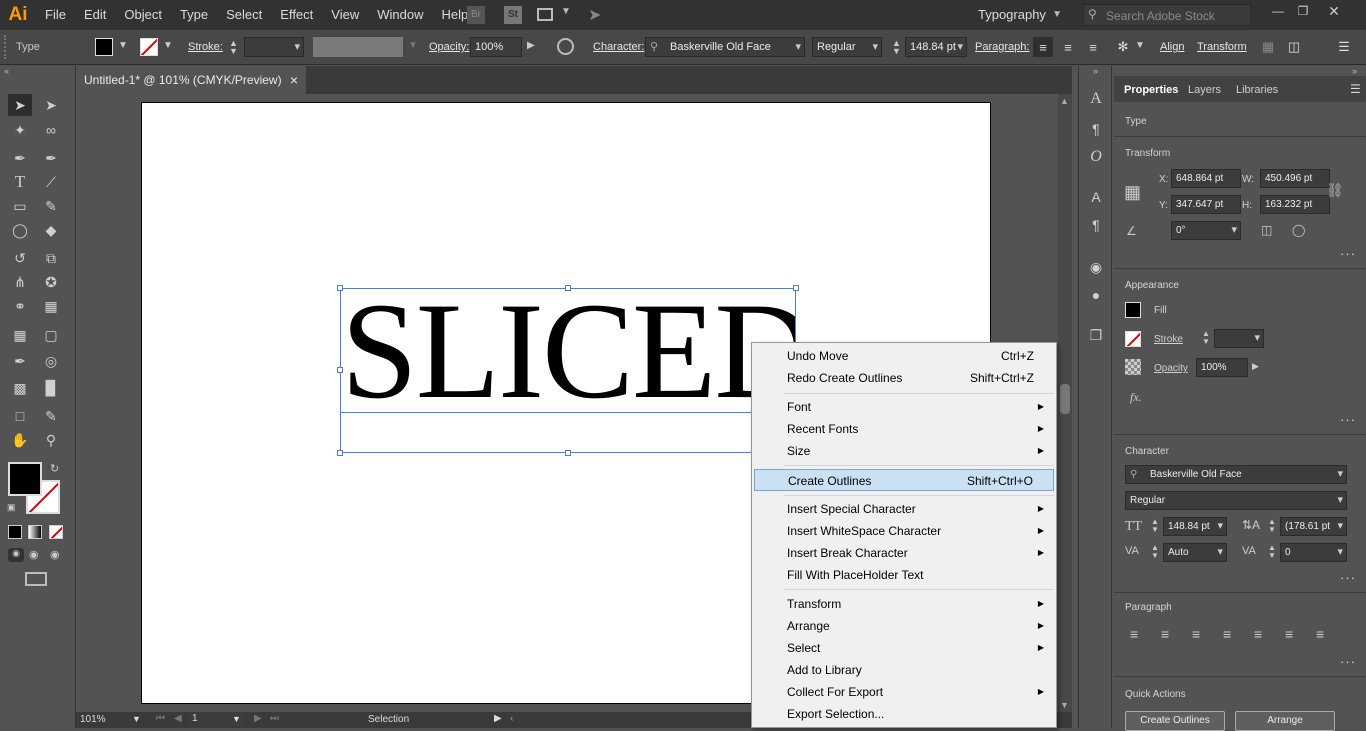 The width and height of the screenshot is (1366, 731). Describe the element at coordinates (1195, 526) in the screenshot. I see `font-size-field: 148.84 pt` at that location.